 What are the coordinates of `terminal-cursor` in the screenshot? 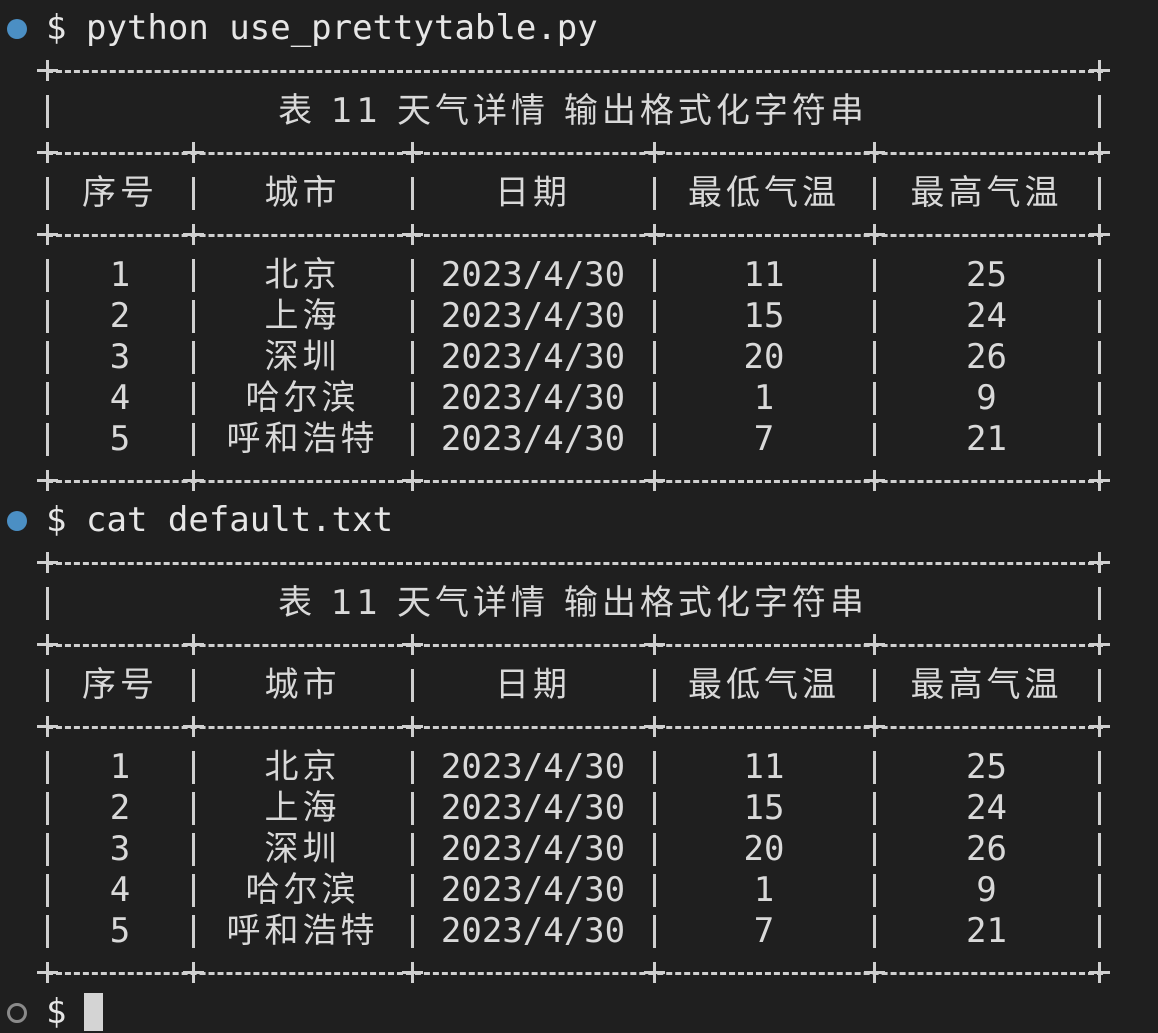 It's located at (93, 1012).